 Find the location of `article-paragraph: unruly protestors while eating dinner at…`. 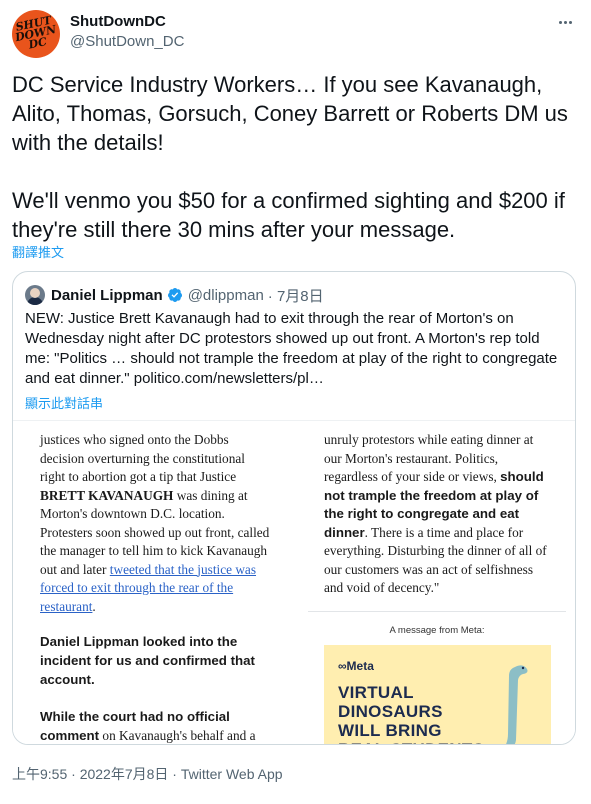

article-paragraph: unruly protestors while eating dinner at… is located at coordinates (435, 513).